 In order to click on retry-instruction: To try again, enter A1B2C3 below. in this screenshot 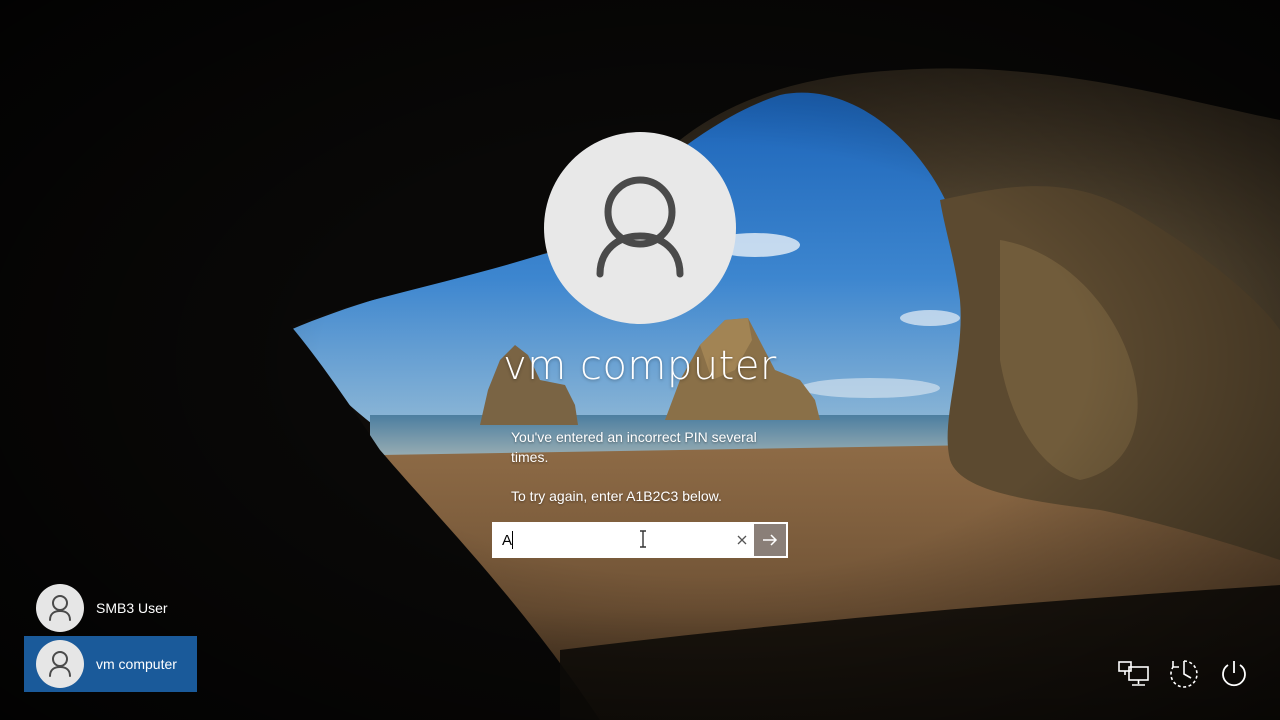, I will do `click(616, 496)`.